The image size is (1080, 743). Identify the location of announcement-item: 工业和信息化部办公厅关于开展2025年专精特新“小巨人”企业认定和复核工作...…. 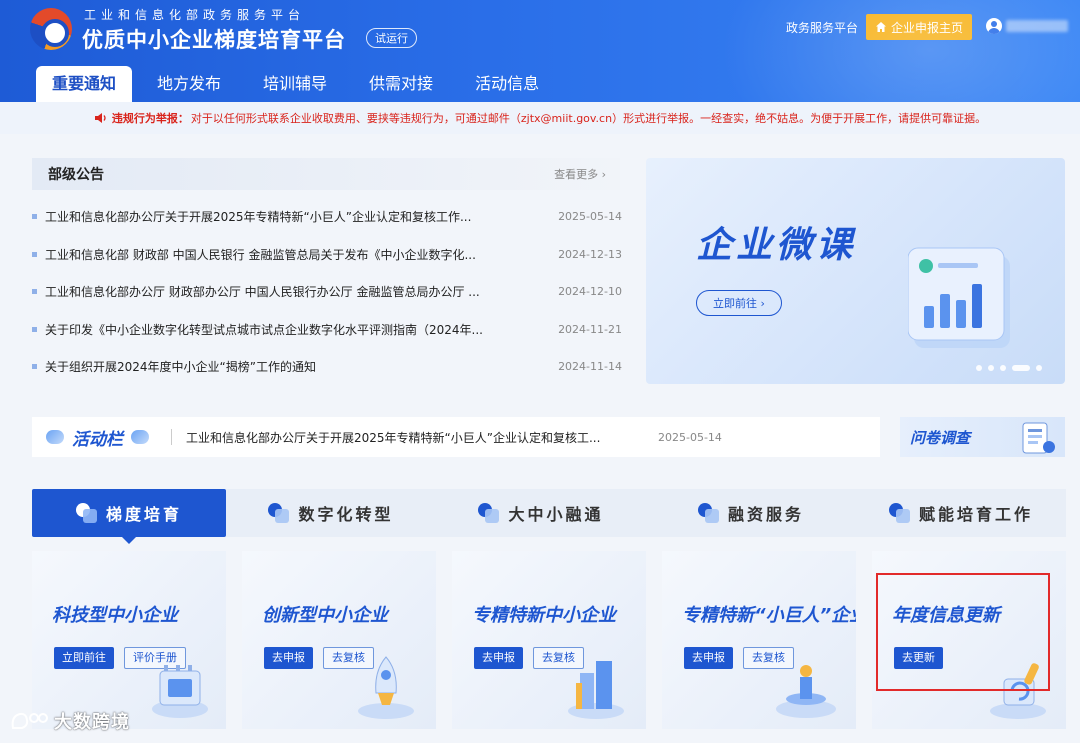
(327, 217).